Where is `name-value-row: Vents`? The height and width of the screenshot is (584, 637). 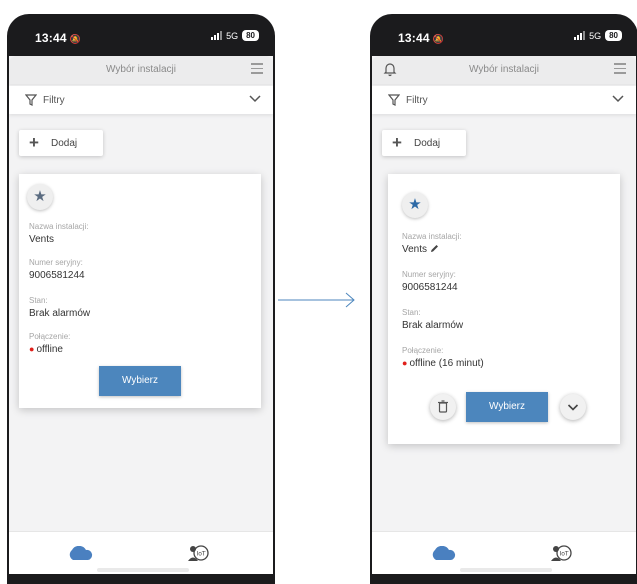 name-value-row: Vents is located at coordinates (420, 249).